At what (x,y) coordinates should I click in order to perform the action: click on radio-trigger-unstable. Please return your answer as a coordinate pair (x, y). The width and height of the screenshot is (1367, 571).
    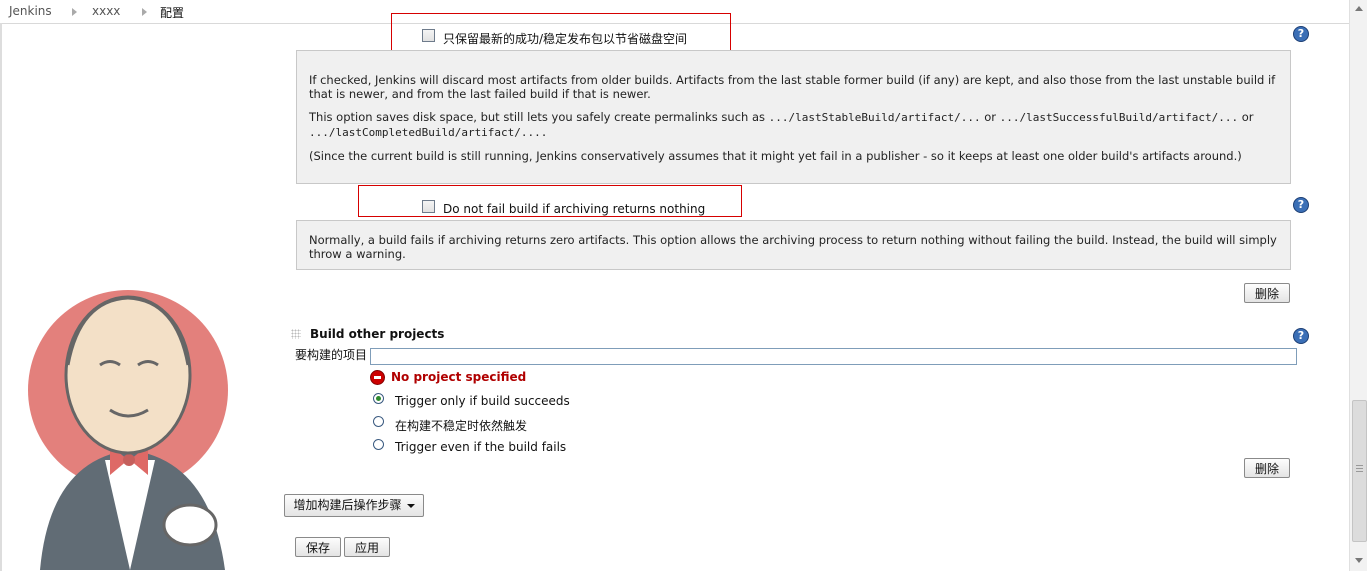
    Looking at the image, I should click on (378, 421).